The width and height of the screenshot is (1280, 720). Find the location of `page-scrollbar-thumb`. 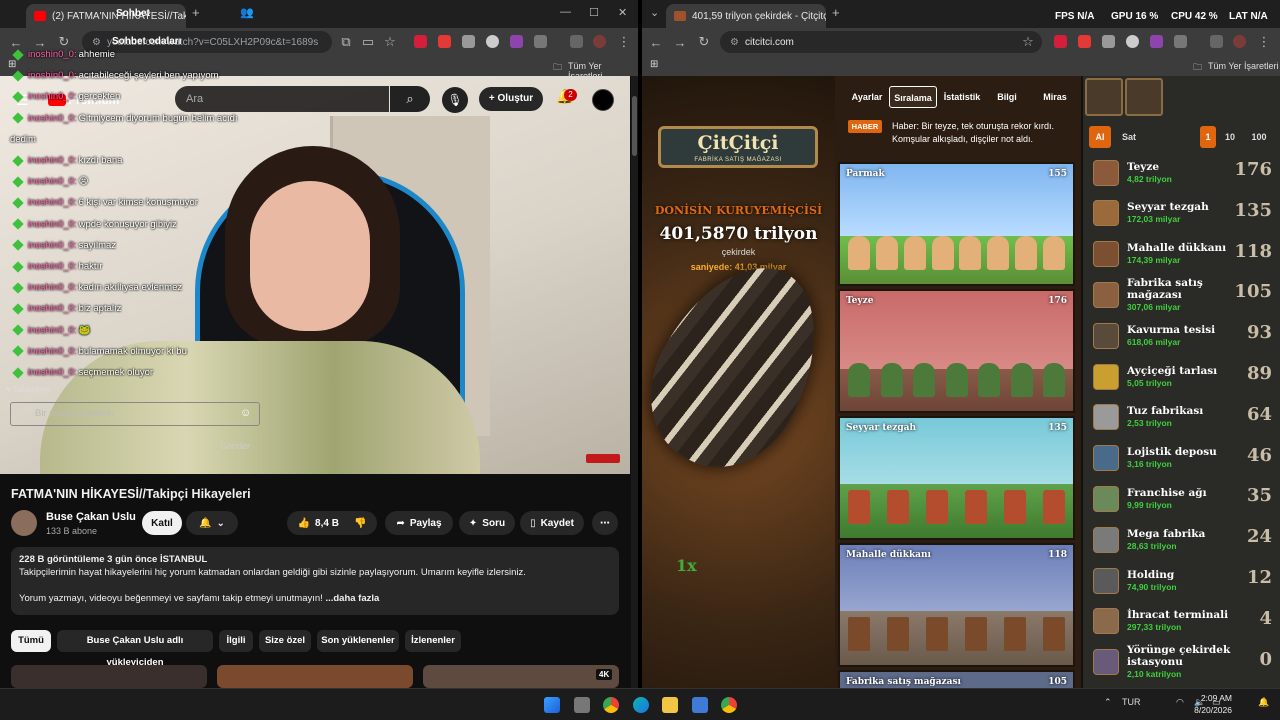

page-scrollbar-thumb is located at coordinates (634, 126).